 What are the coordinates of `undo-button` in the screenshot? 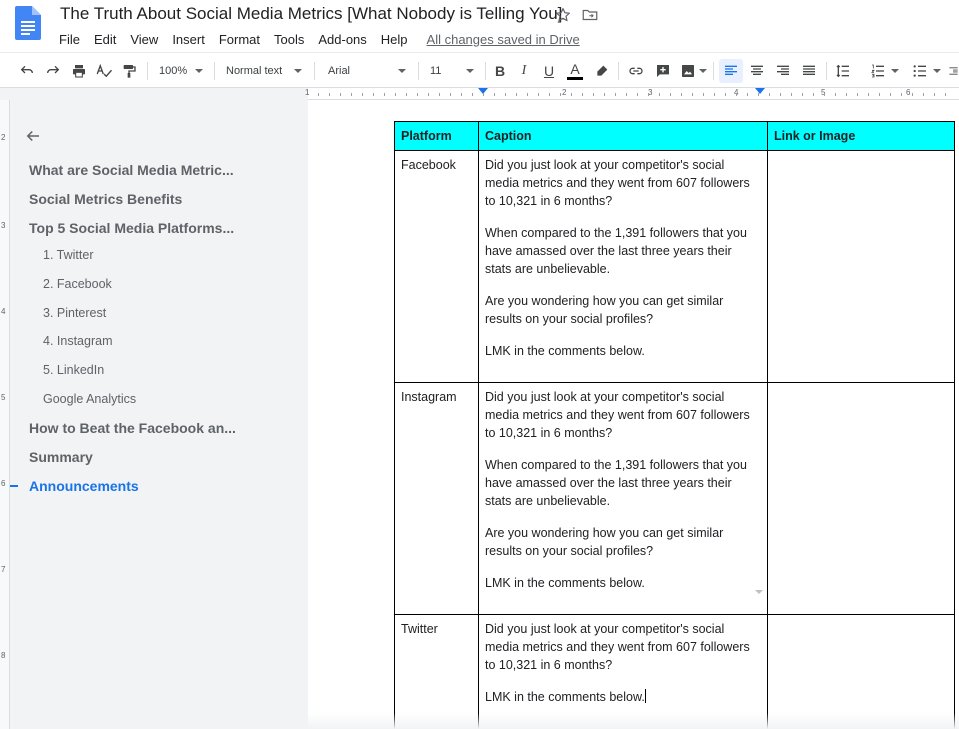 It's located at (27, 71).